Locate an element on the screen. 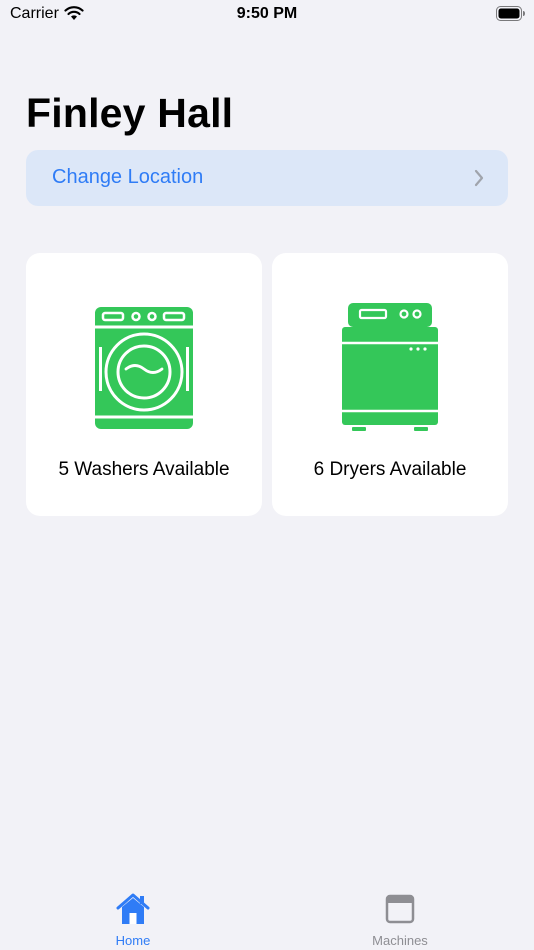 The height and width of the screenshot is (950, 534). window-icon is located at coordinates (400, 909).